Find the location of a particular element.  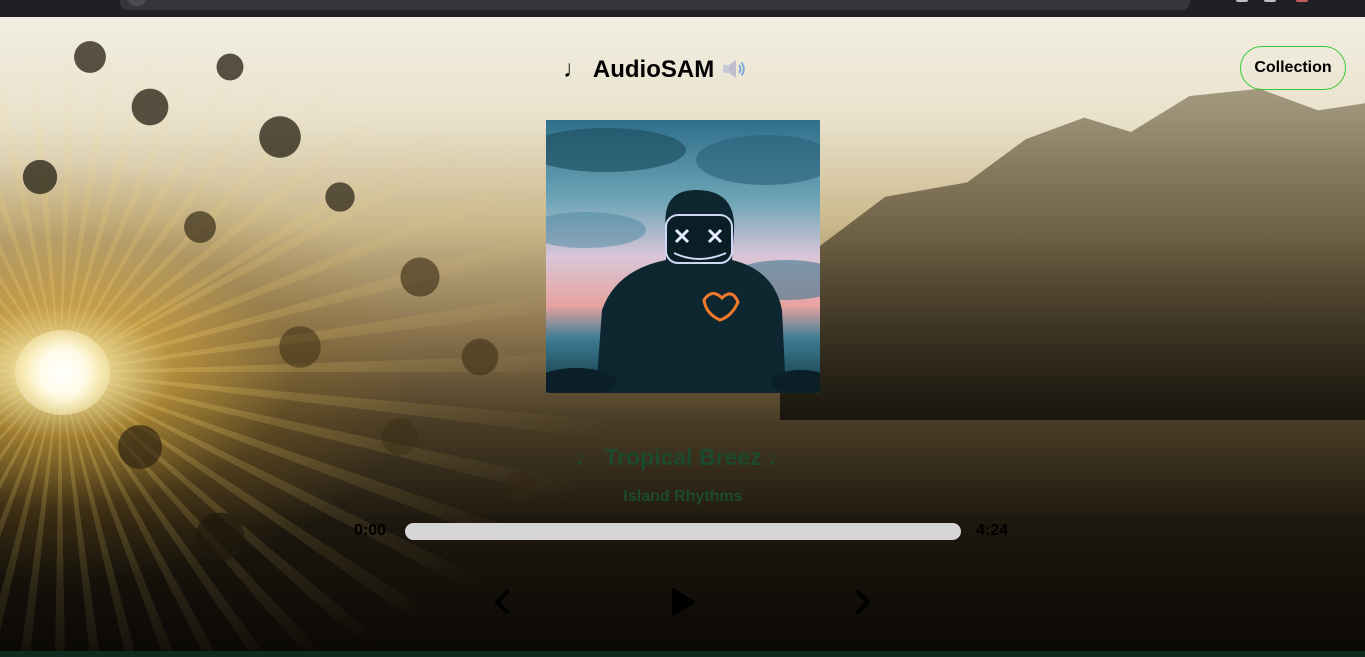

chevron-left-icon is located at coordinates (502, 602).